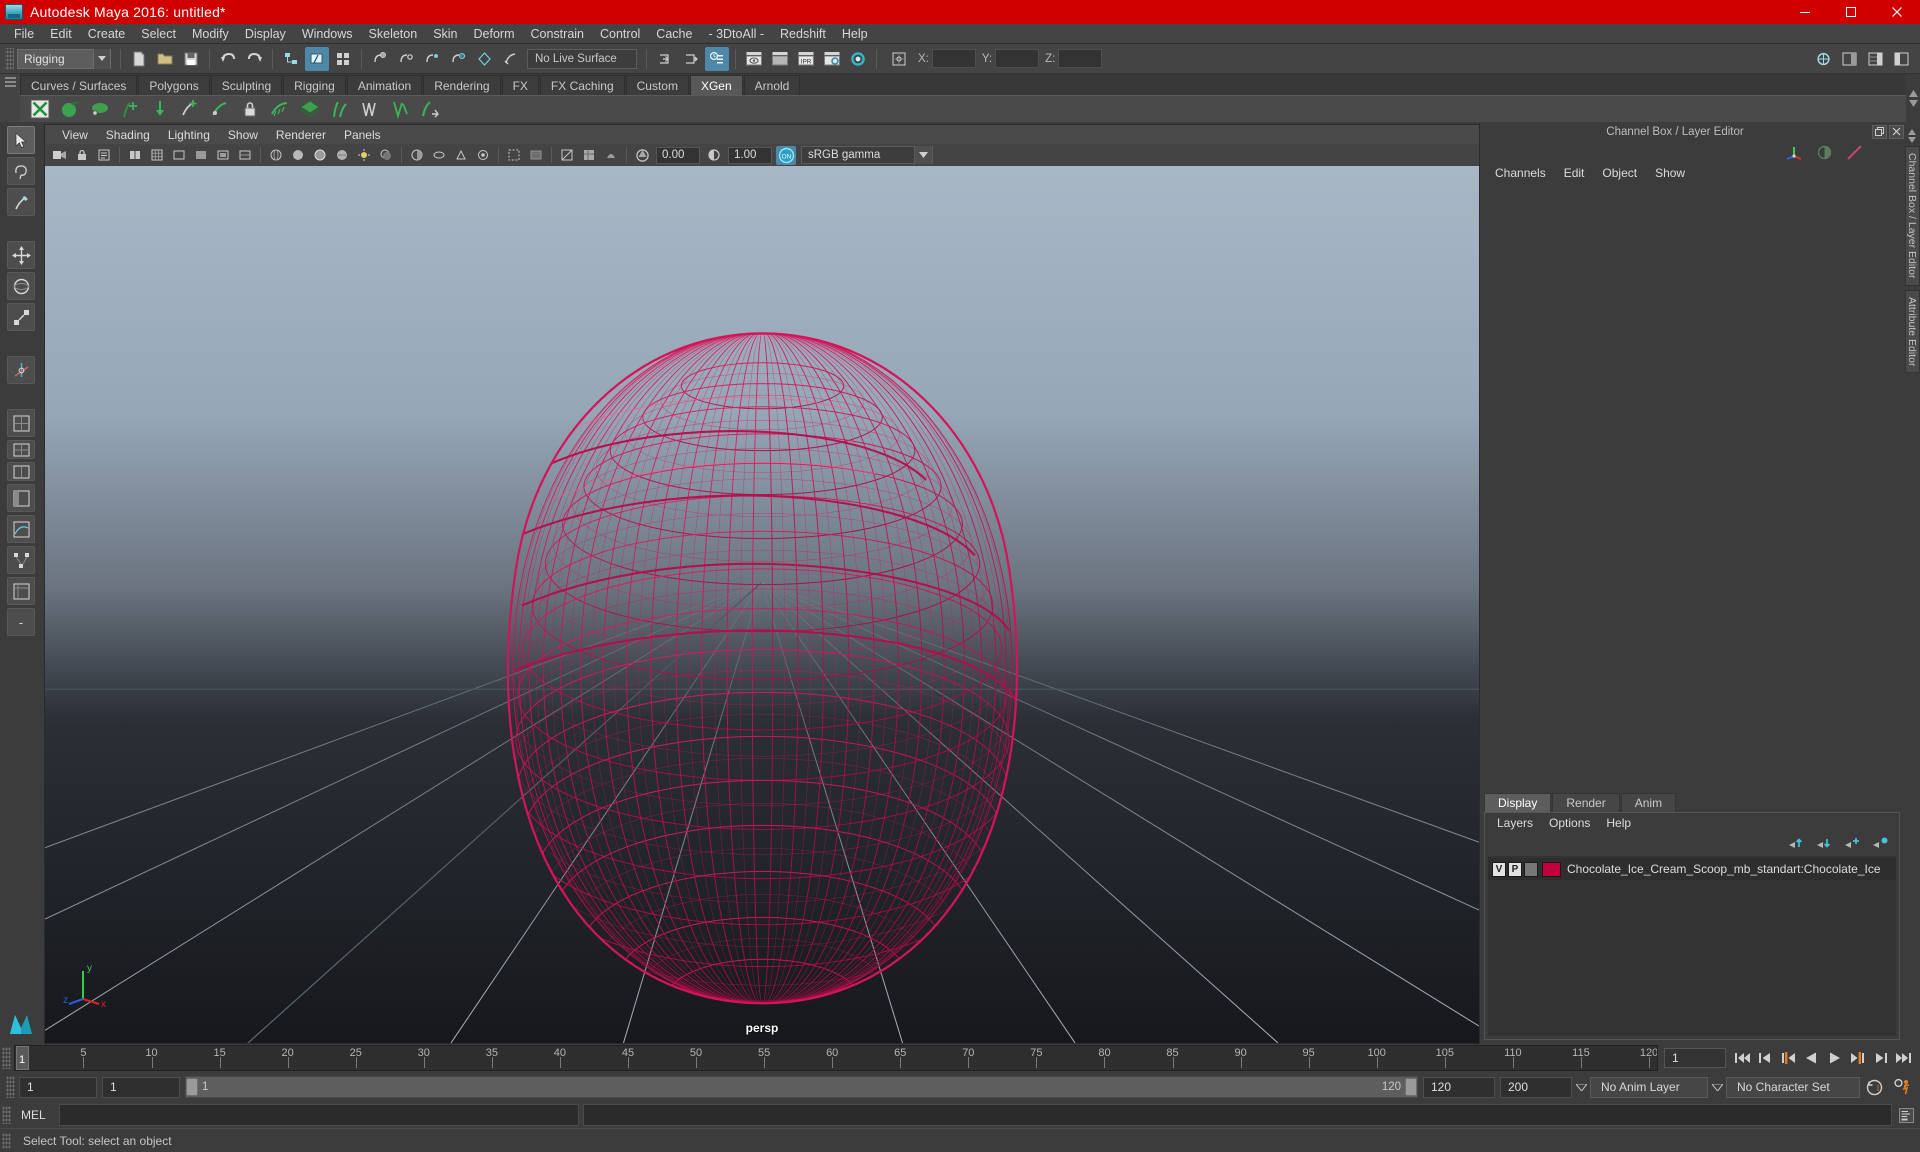 The width and height of the screenshot is (1920, 1152). Describe the element at coordinates (249, 109) in the screenshot. I see `xgen-lock-button` at that location.